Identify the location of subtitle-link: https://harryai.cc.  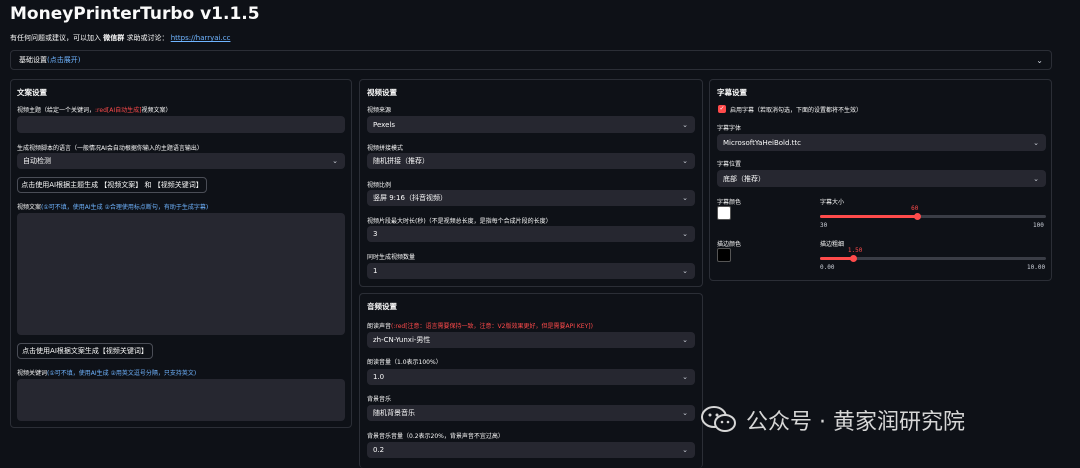
(201, 38).